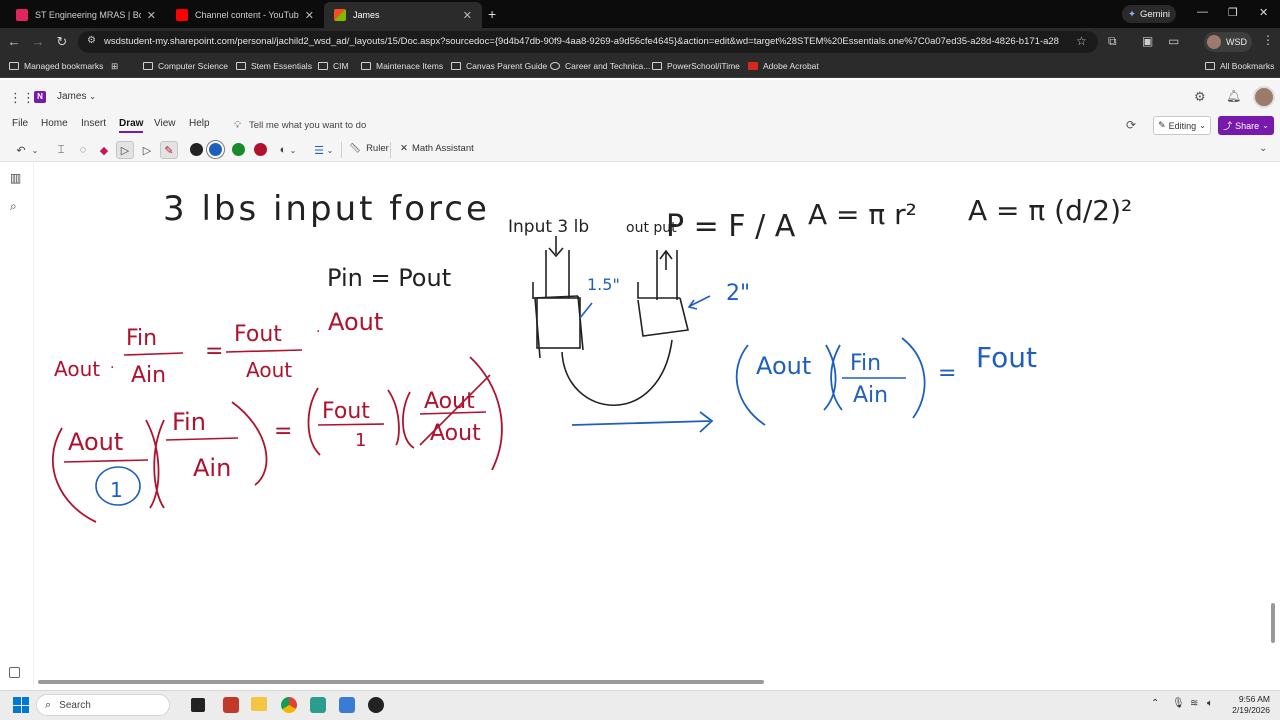 The height and width of the screenshot is (720, 1280). I want to click on site-info-icon: ⚙, so click(91, 40).